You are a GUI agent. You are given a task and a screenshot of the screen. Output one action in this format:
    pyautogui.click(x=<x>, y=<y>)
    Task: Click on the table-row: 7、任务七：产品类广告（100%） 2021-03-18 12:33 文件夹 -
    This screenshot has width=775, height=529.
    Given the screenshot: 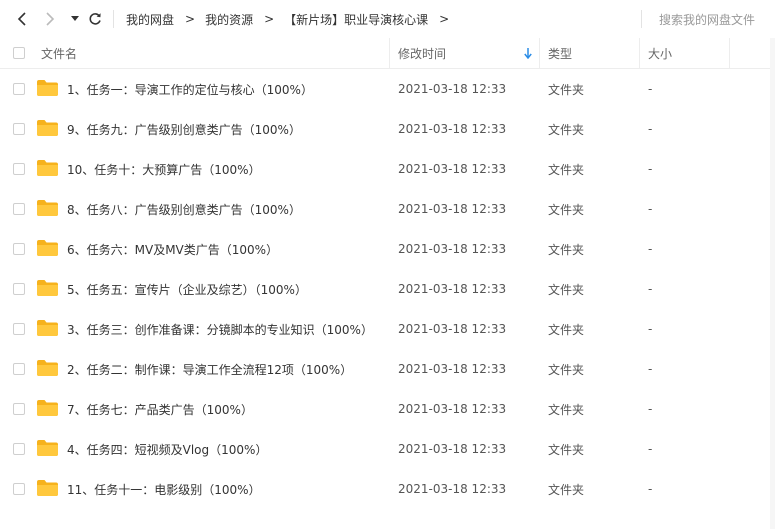 What is the action you would take?
    pyautogui.click(x=387, y=409)
    